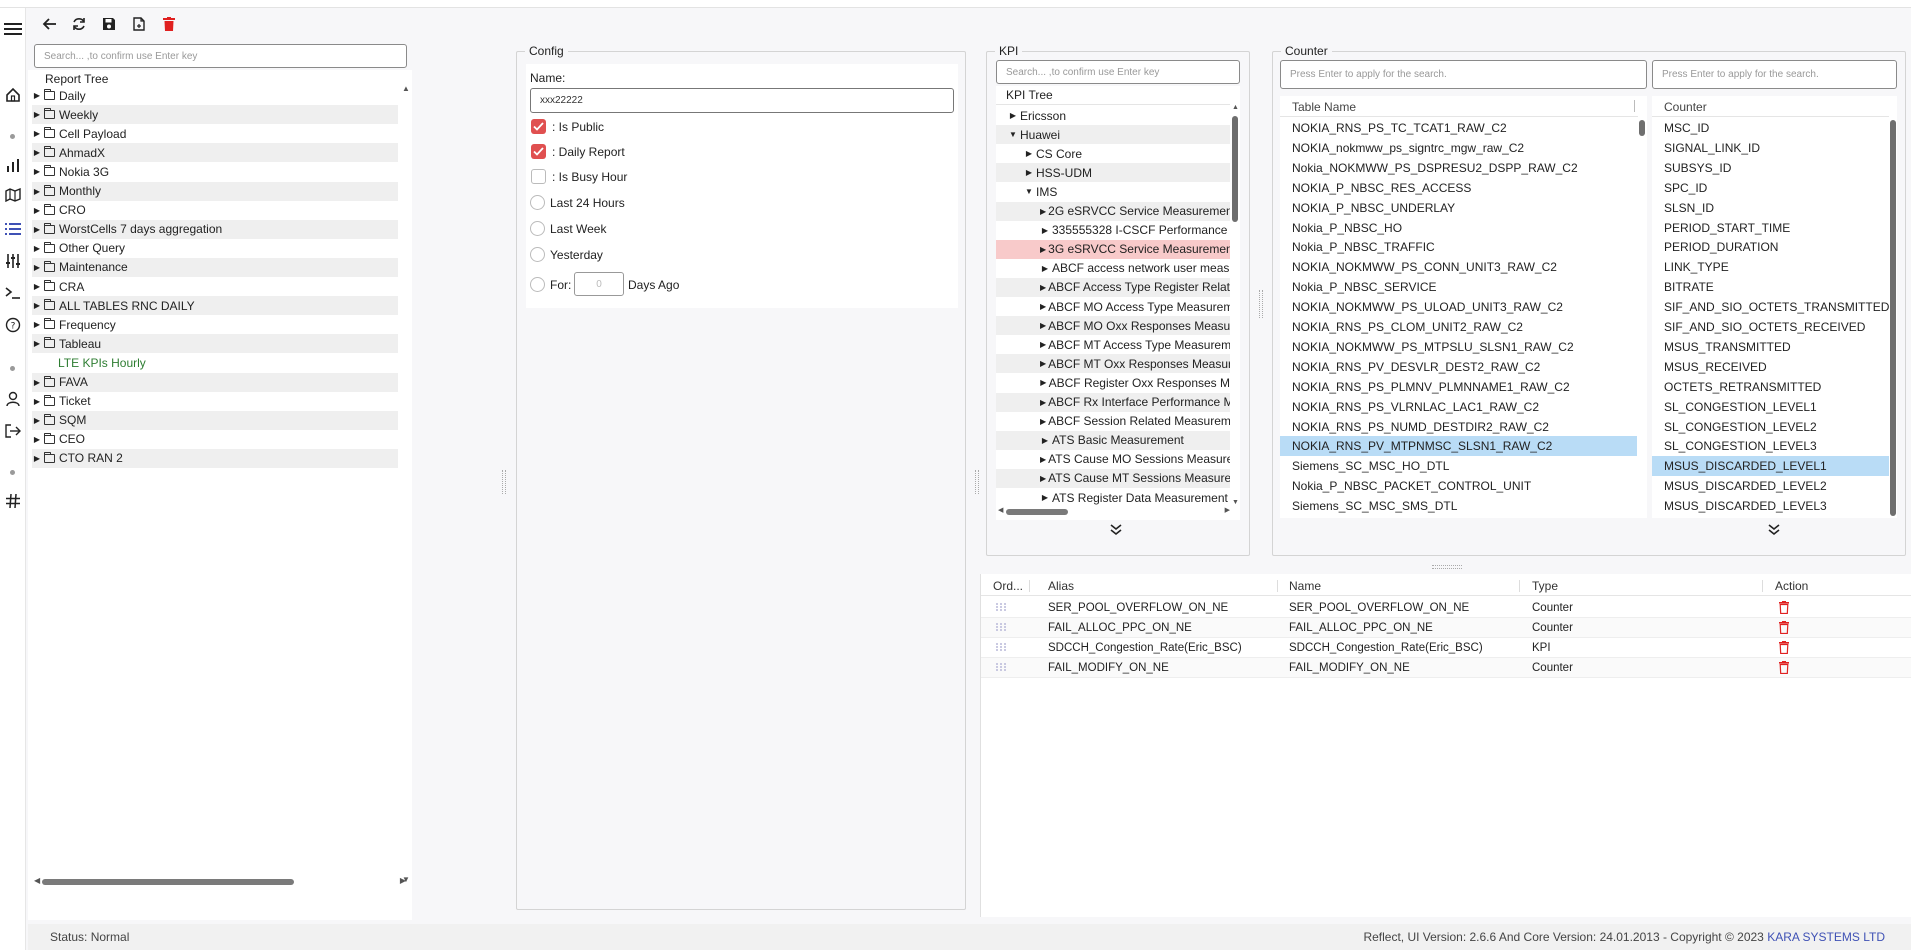 Image resolution: width=1911 pixels, height=950 pixels. Describe the element at coordinates (537, 228) in the screenshot. I see `last-week-radio` at that location.